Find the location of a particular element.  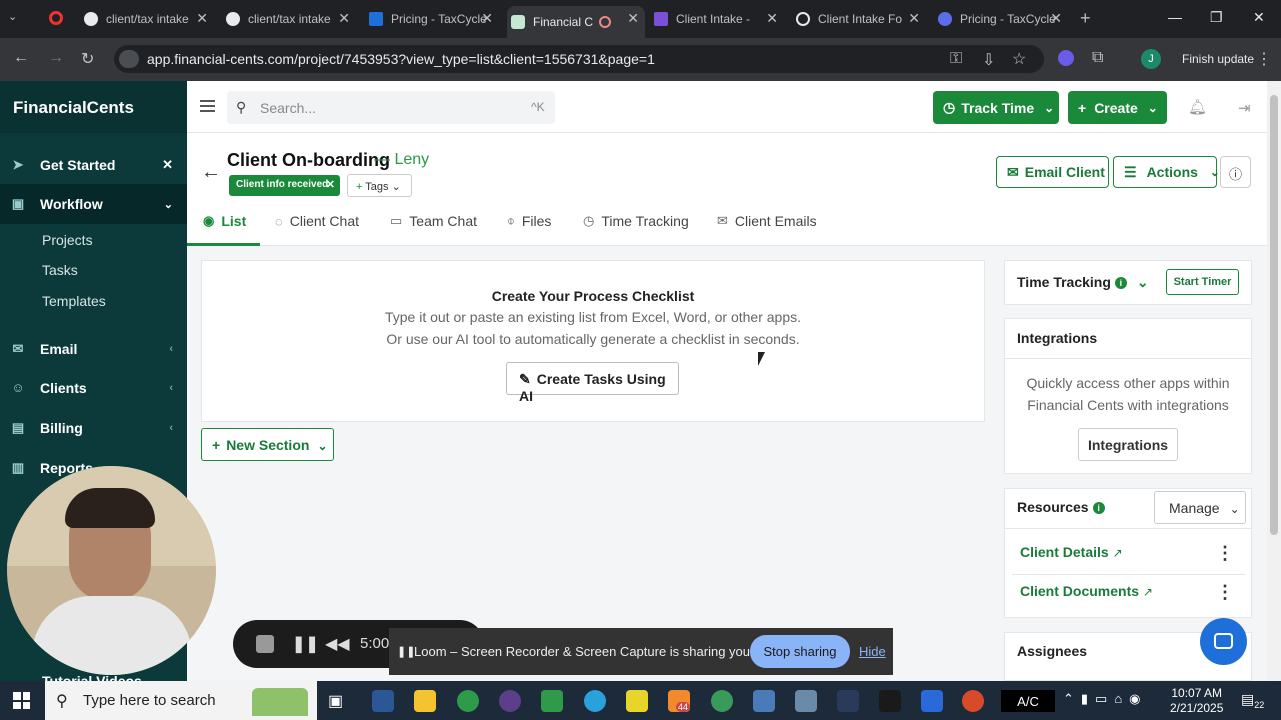

language-indicator: A/C is located at coordinates (1028, 701).